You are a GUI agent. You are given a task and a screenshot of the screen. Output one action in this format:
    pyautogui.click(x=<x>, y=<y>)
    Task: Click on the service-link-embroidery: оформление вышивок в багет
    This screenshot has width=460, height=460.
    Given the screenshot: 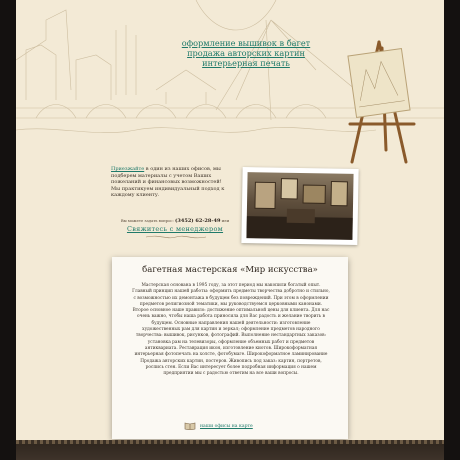 What is the action you would take?
    pyautogui.click(x=246, y=43)
    